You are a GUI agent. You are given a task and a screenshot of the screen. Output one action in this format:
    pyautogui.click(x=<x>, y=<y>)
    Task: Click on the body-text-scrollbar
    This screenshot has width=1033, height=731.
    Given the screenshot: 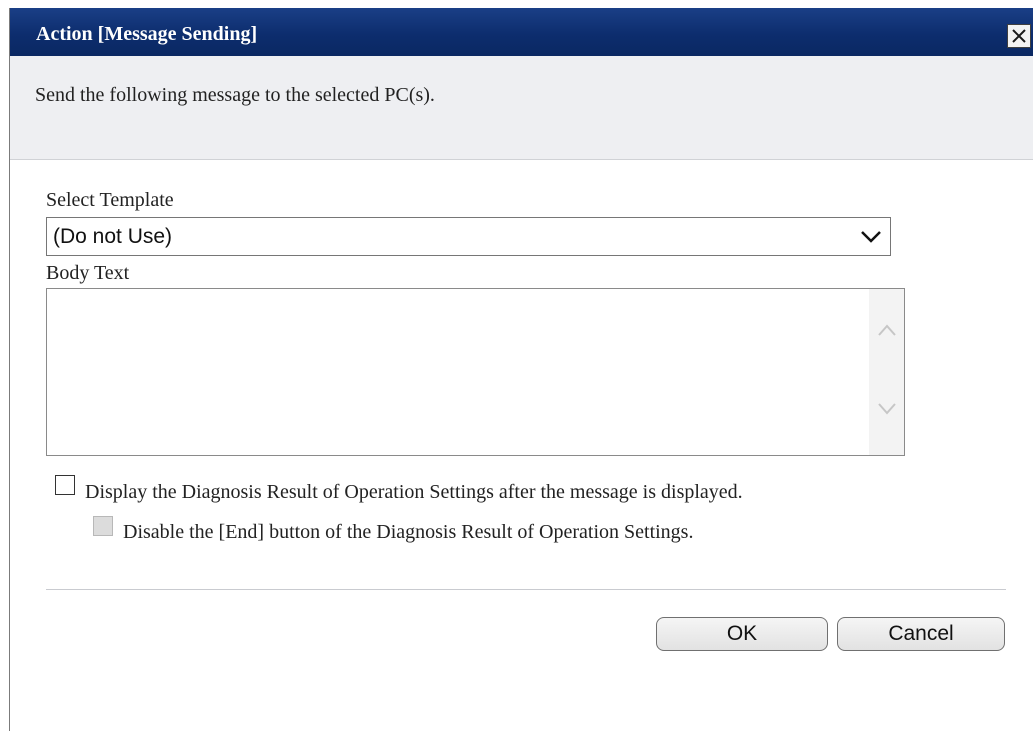 What is the action you would take?
    pyautogui.click(x=886, y=372)
    